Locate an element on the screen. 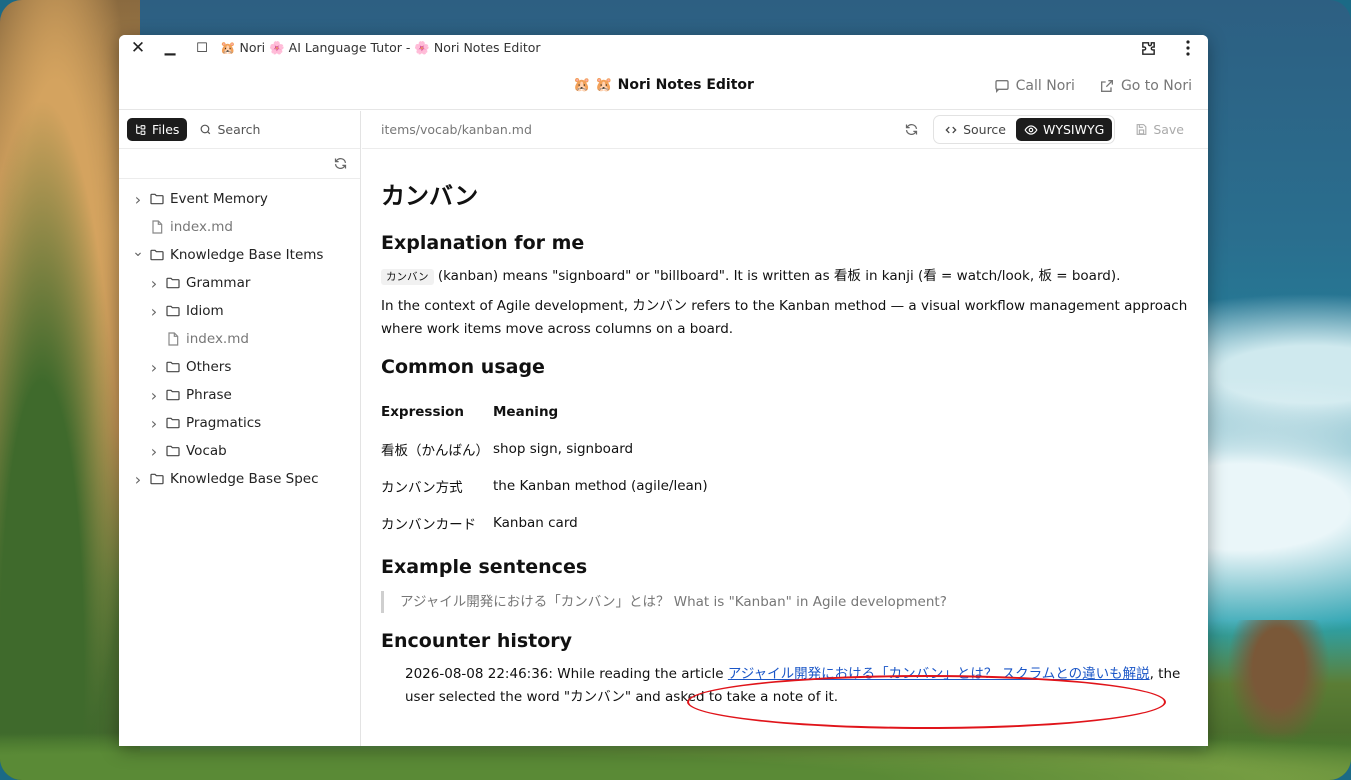 This screenshot has width=1351, height=780. sidebar-toolbar is located at coordinates (239, 164).